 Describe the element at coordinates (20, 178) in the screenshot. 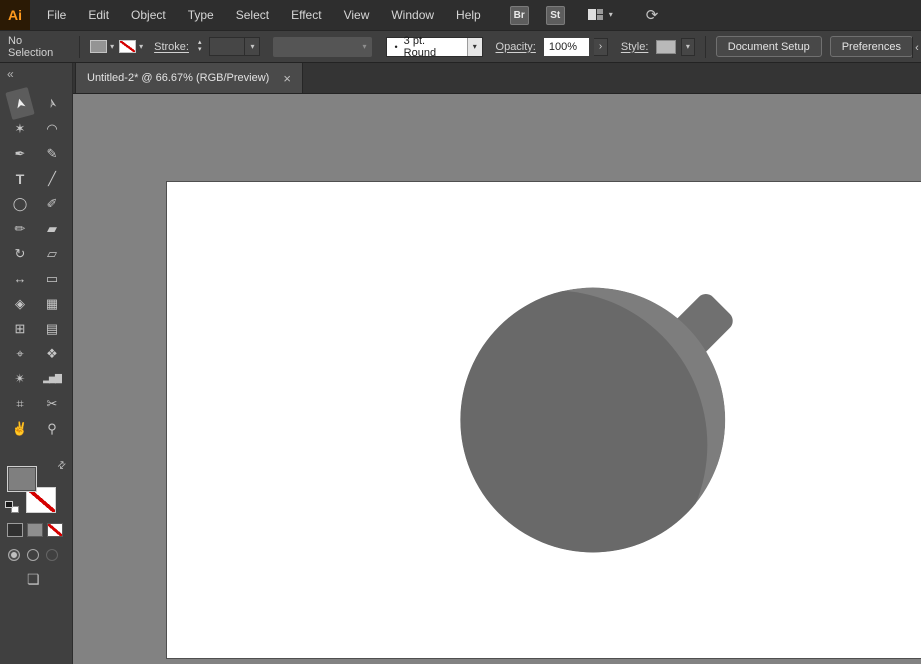

I see `tool-type: T` at that location.